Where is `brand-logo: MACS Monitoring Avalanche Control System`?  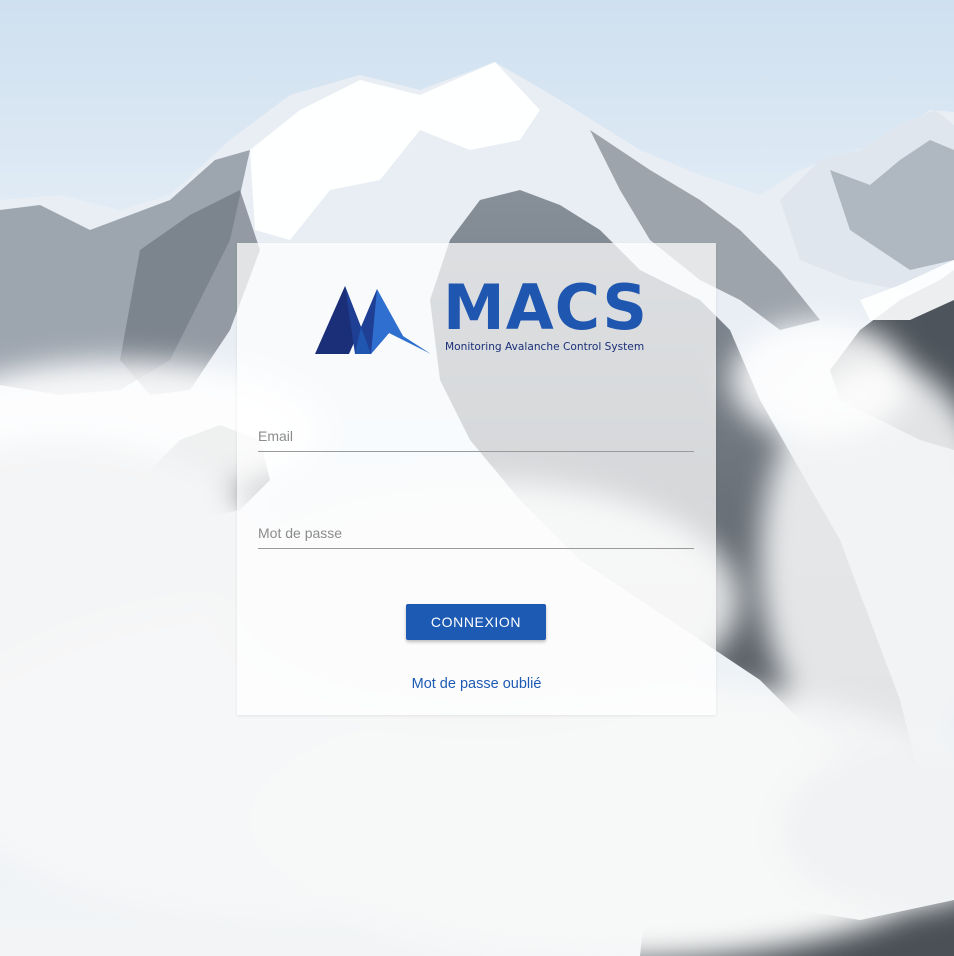 brand-logo: MACS Monitoring Avalanche Control System is located at coordinates (481, 318).